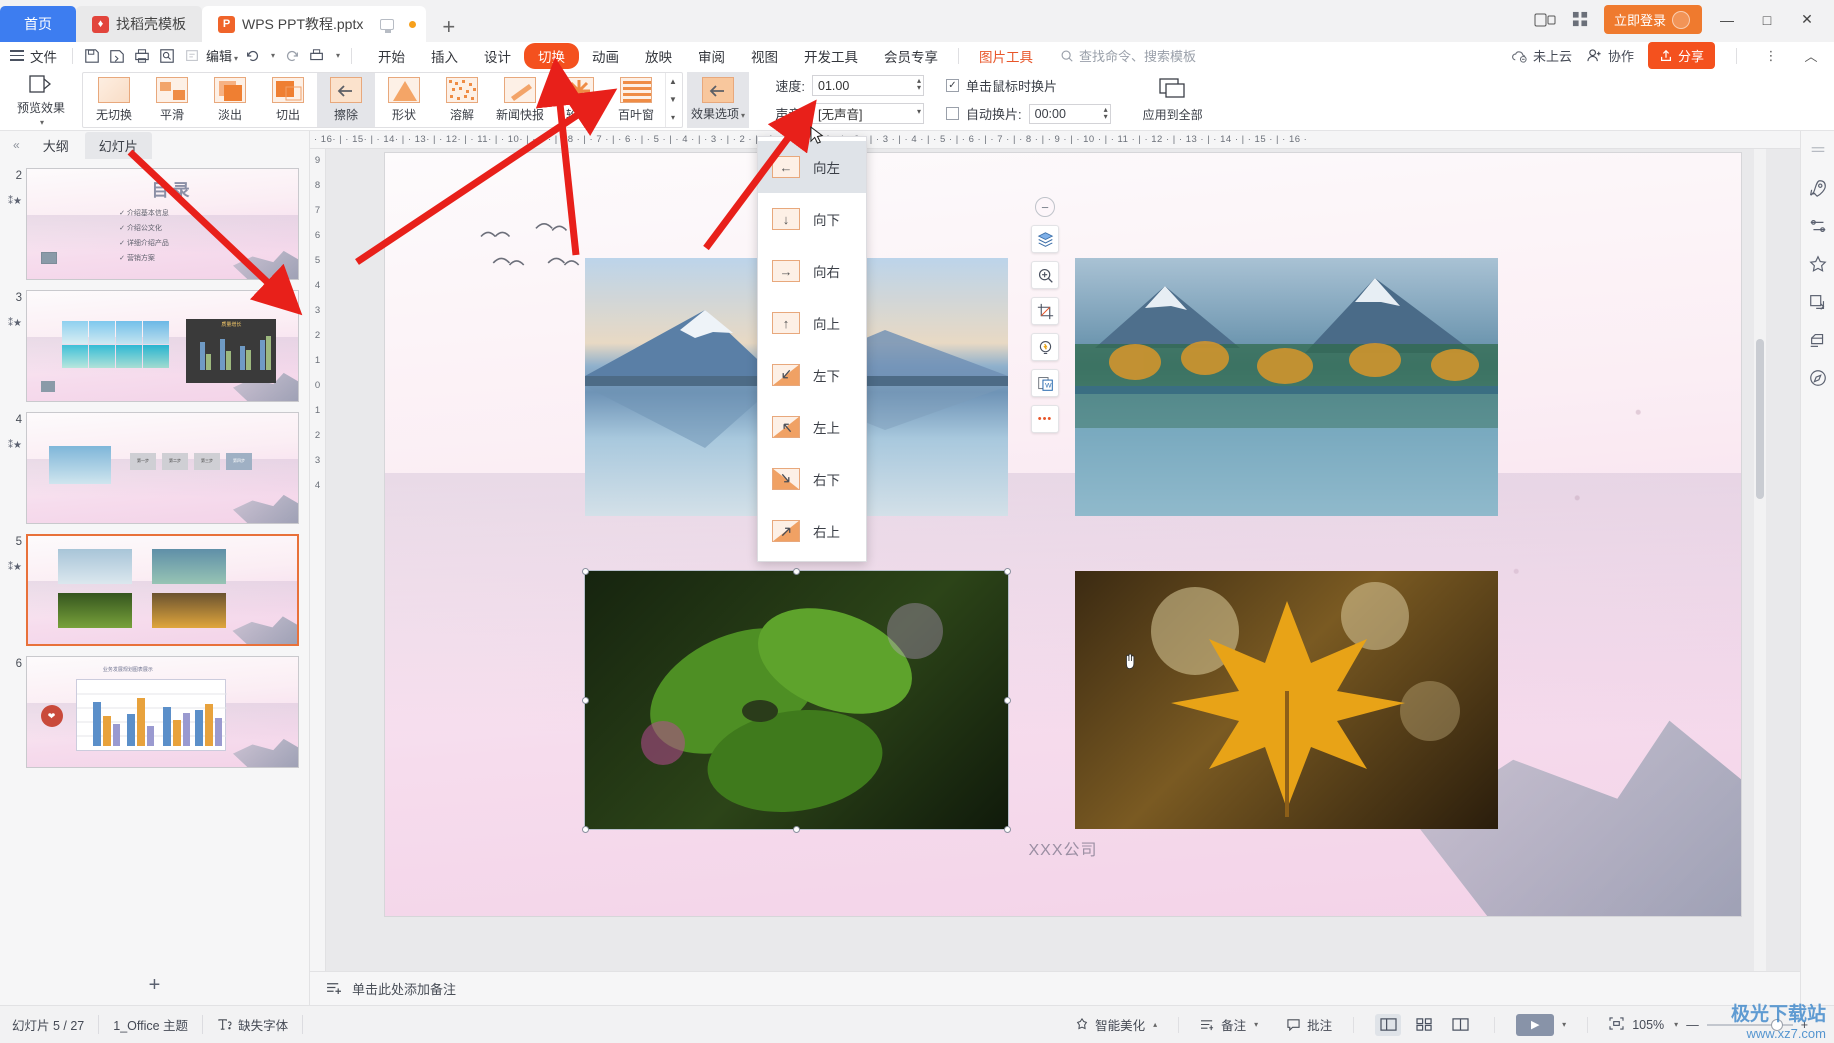 The image size is (1834, 1043). What do you see at coordinates (291, 56) in the screenshot?
I see `redo-icon` at bounding box center [291, 56].